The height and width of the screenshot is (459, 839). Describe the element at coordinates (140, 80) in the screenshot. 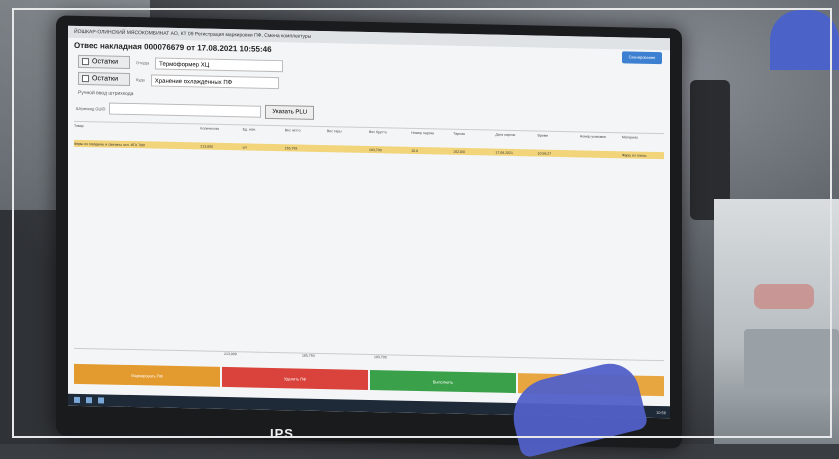

I see `destination-label: Куда` at that location.